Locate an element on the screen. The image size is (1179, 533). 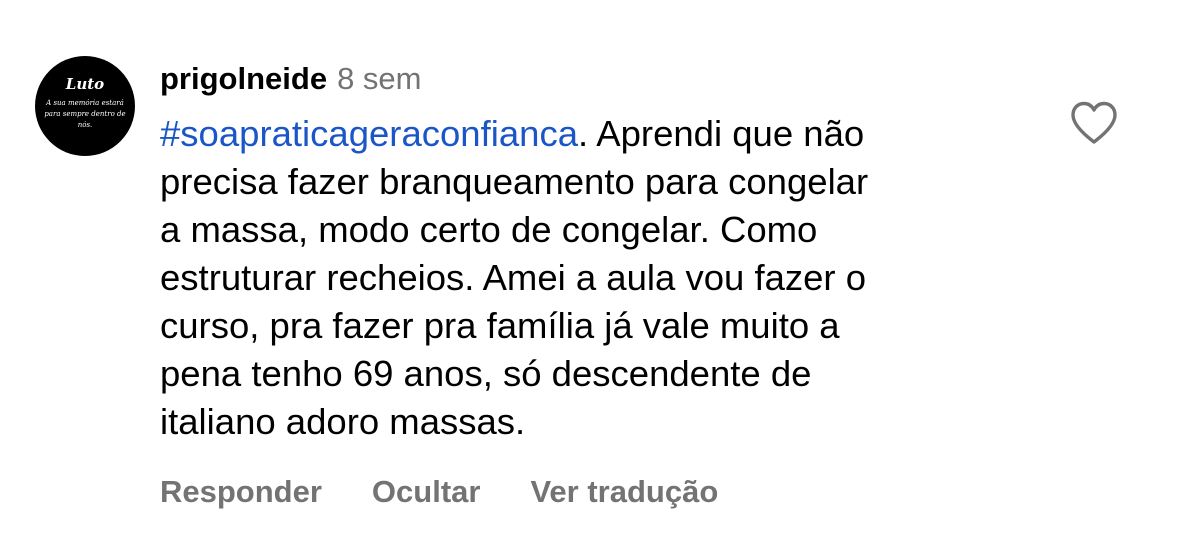
comment-actions: Responder Ocultar Ver tradução is located at coordinates (464, 492).